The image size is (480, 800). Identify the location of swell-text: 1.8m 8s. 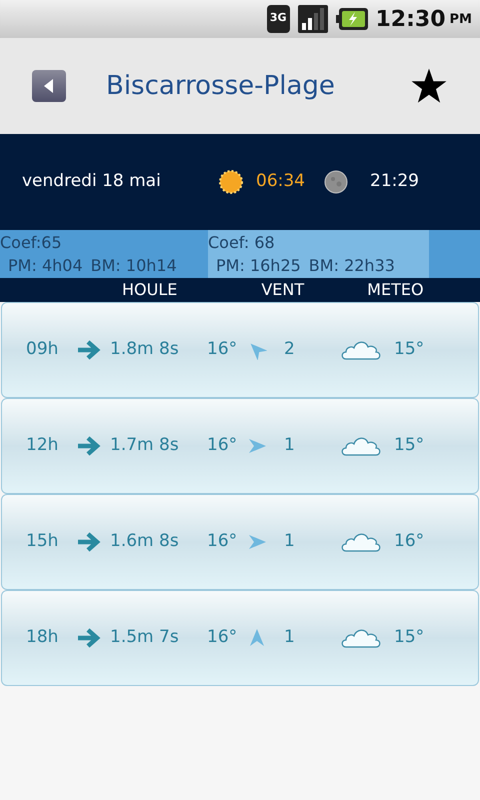
(145, 350).